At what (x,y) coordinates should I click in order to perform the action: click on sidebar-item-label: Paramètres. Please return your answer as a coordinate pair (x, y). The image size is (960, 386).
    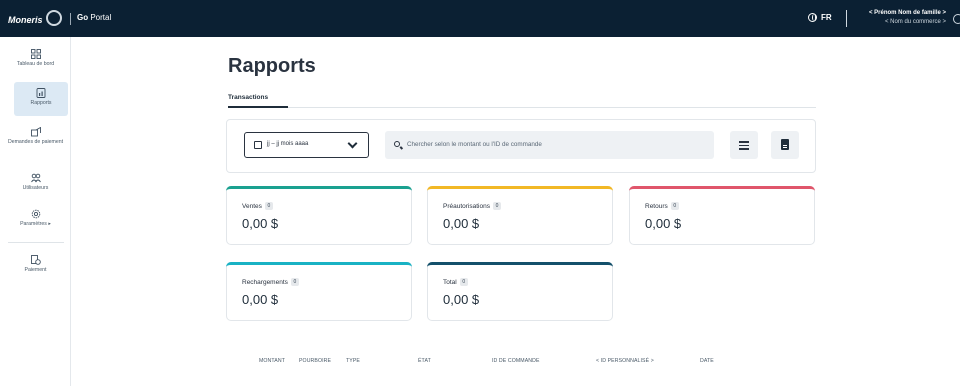
    Looking at the image, I should click on (33, 224).